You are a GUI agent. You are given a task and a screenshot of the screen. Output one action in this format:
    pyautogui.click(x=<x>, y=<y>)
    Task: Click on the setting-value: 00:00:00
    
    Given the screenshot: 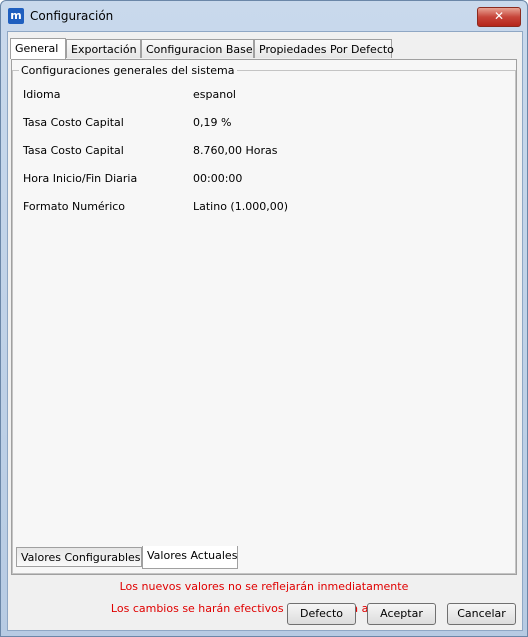 What is the action you would take?
    pyautogui.click(x=218, y=178)
    